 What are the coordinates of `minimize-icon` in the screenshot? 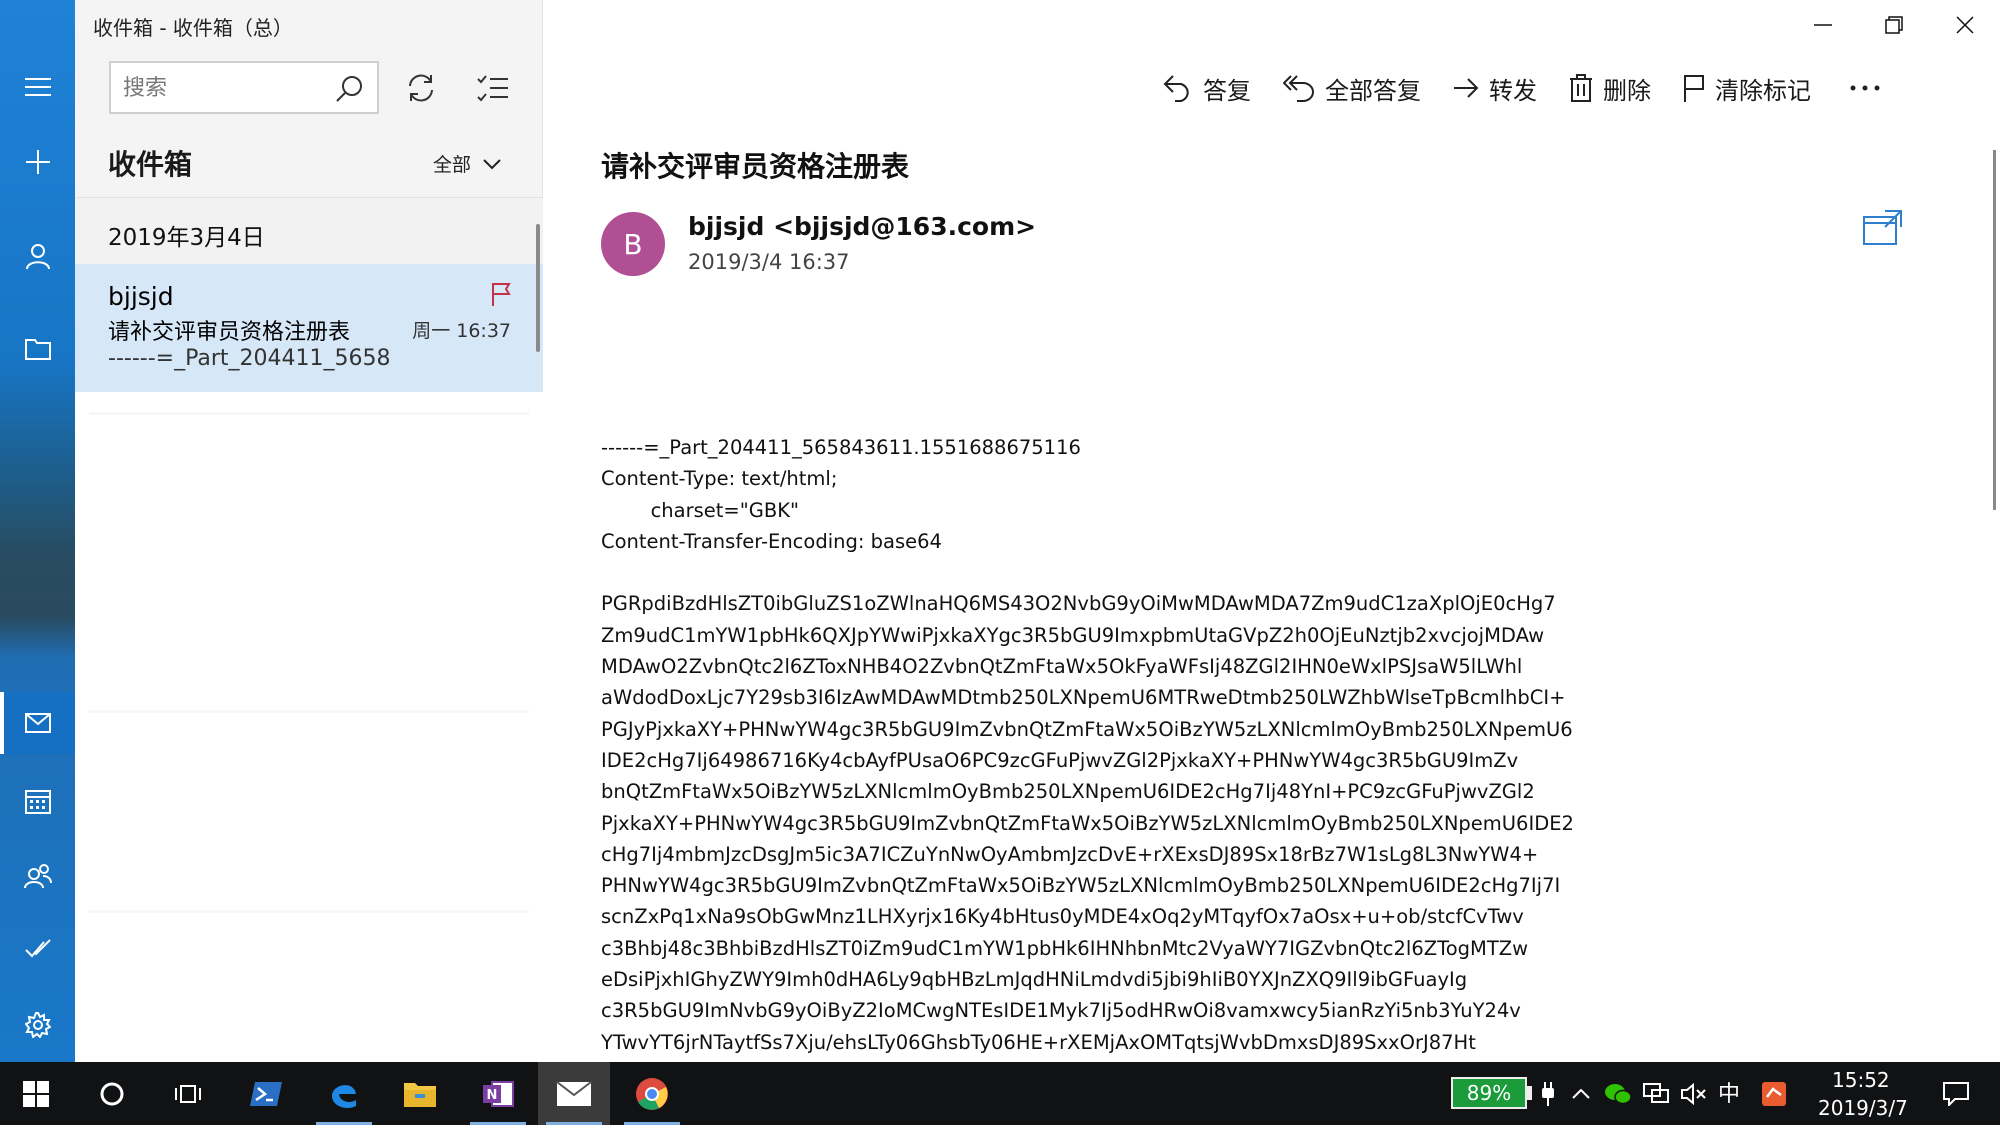 It's located at (1822, 25).